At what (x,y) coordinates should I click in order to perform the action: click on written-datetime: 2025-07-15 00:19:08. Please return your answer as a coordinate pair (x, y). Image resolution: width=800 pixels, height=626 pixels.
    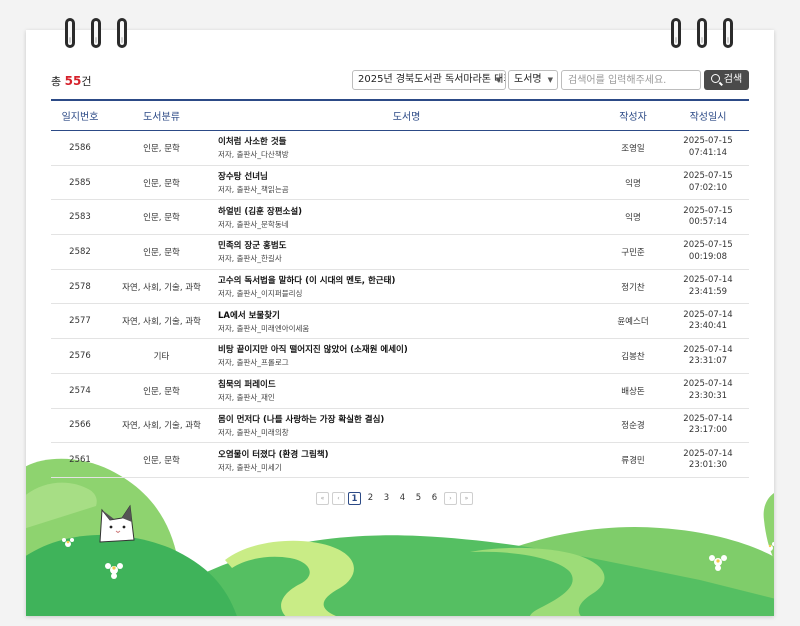
    Looking at the image, I should click on (708, 252).